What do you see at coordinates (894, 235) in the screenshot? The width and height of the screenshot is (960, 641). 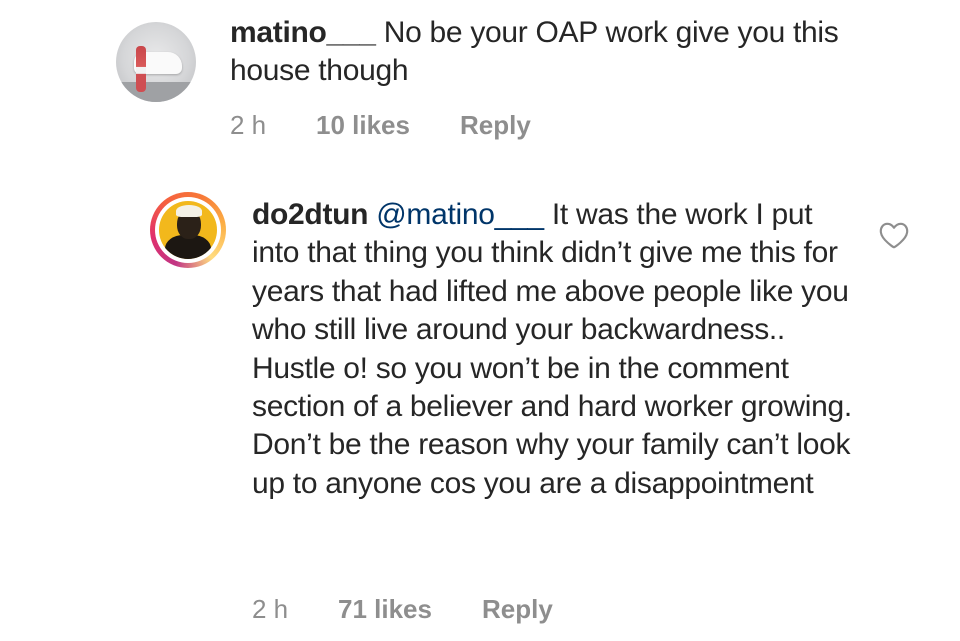 I see `heart-outline-icon` at bounding box center [894, 235].